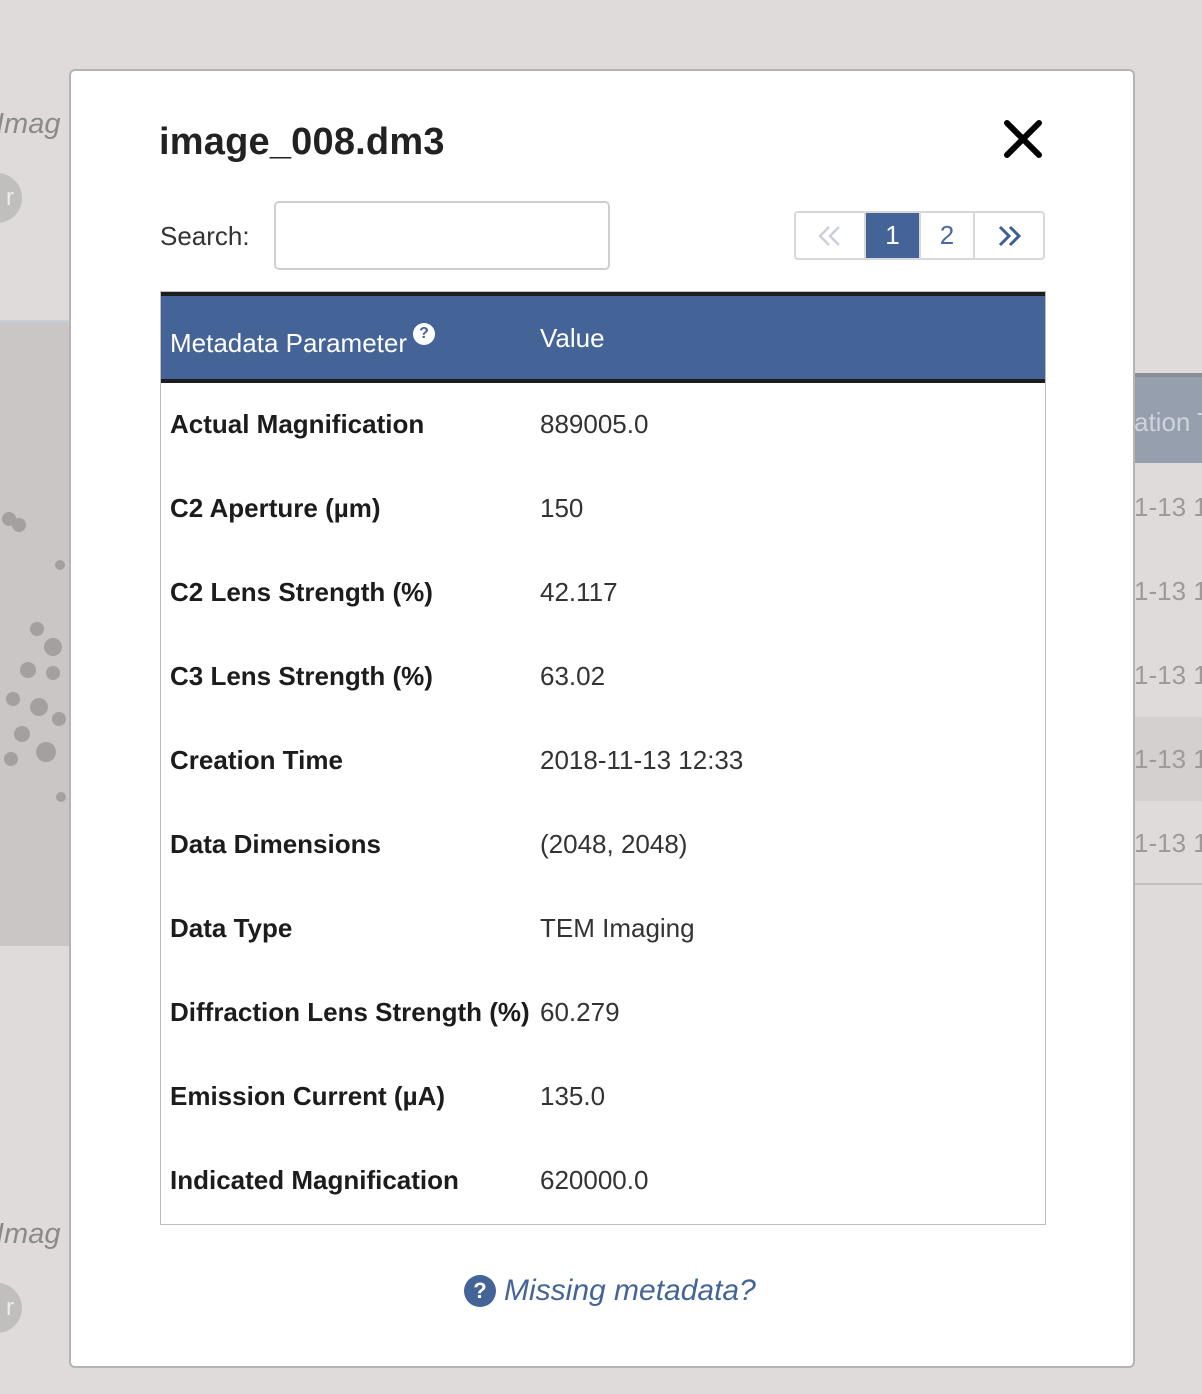 This screenshot has width=1202, height=1394. I want to click on table-row: Diffraction Lens Strength (%) 60.279, so click(603, 1013).